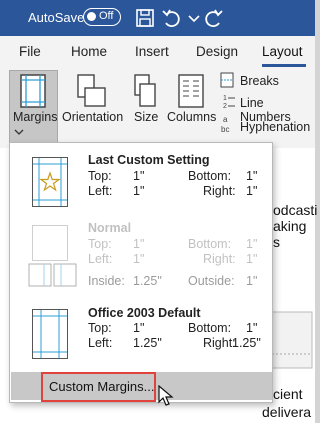 This screenshot has width=320, height=423. What do you see at coordinates (139, 191) in the screenshot?
I see `left-value: 1"` at bounding box center [139, 191].